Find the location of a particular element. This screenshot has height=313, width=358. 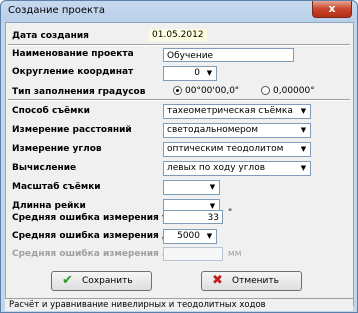

degree-format-dms-radio: 00°00'00,0" is located at coordinates (206, 91).